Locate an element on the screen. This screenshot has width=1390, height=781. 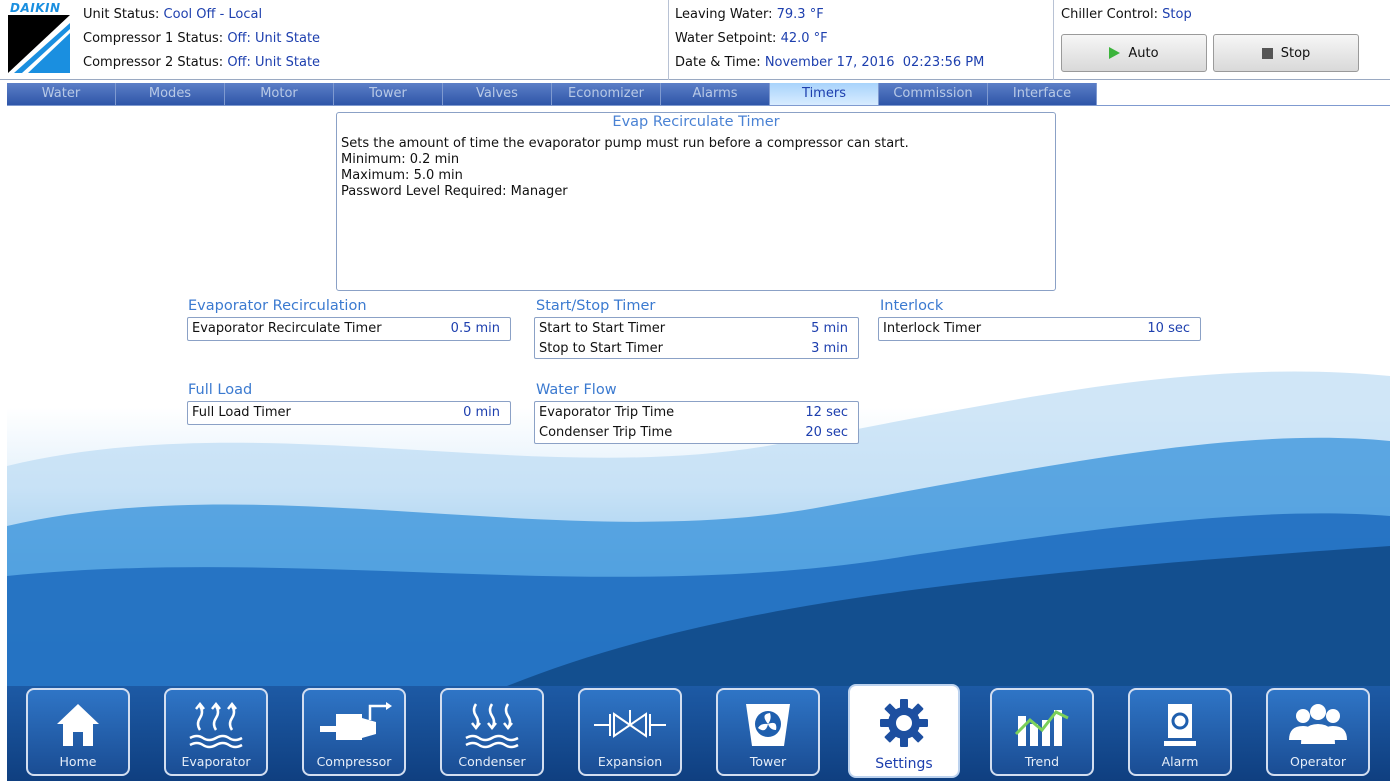
tab-timers: Timers is located at coordinates (824, 94).